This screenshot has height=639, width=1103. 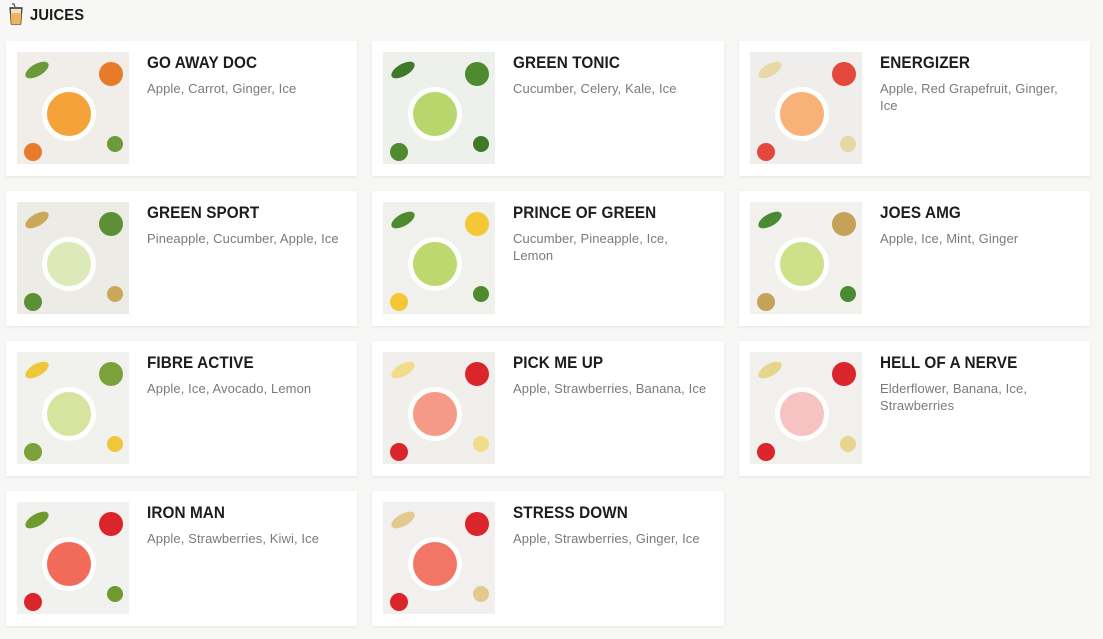 I want to click on juice-name: HELL OF A NERVE, so click(x=949, y=362).